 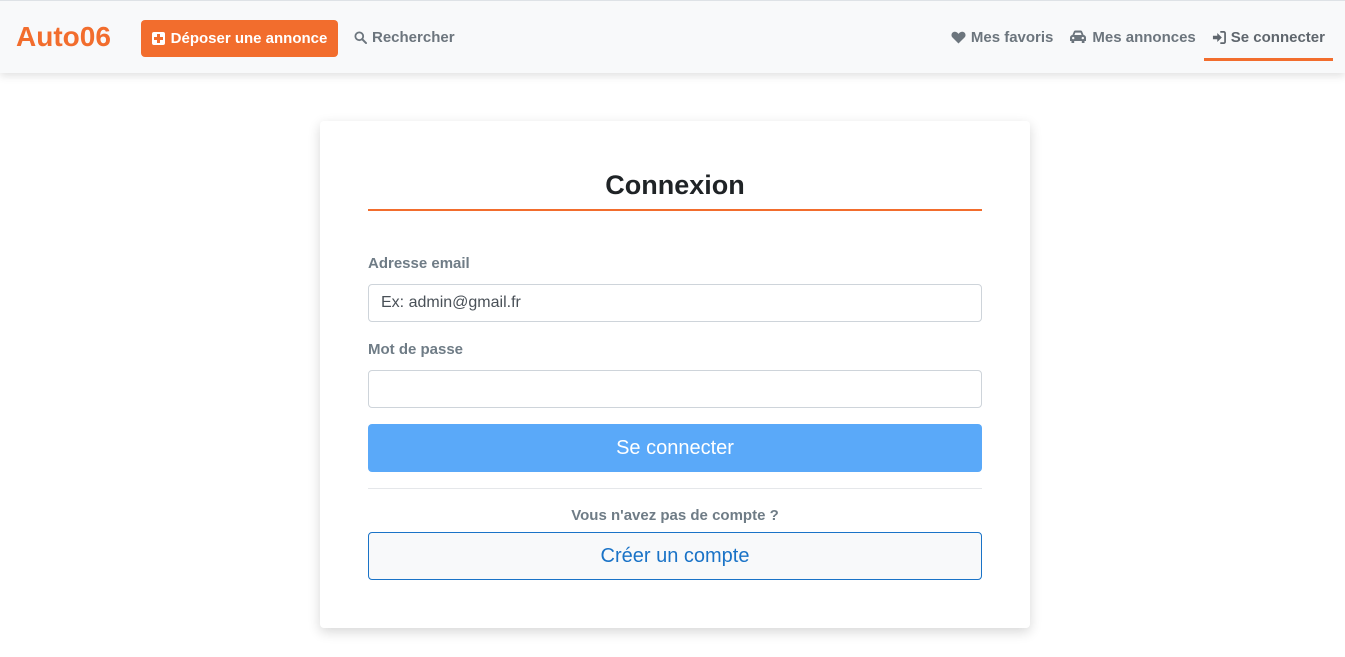 I want to click on nav-item-login: Se connecter, so click(x=1268, y=43).